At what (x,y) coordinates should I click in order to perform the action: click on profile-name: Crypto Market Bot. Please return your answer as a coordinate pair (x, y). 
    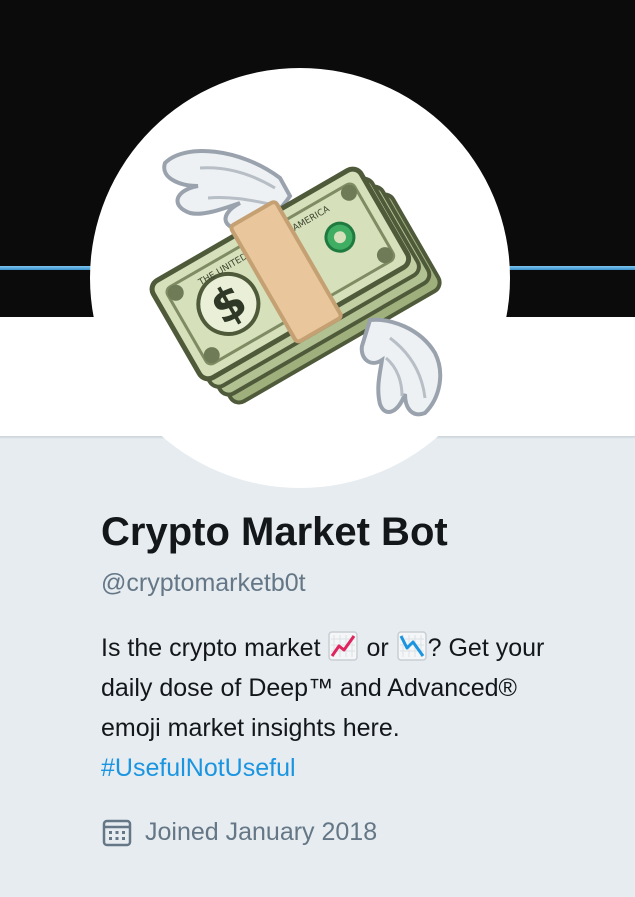
    Looking at the image, I should click on (274, 532).